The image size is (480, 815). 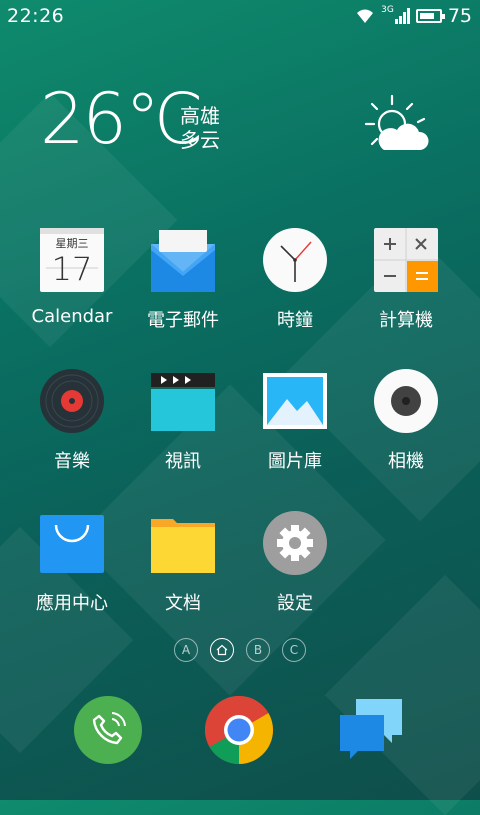 What do you see at coordinates (295, 320) in the screenshot?
I see `app-label: 時鐘` at bounding box center [295, 320].